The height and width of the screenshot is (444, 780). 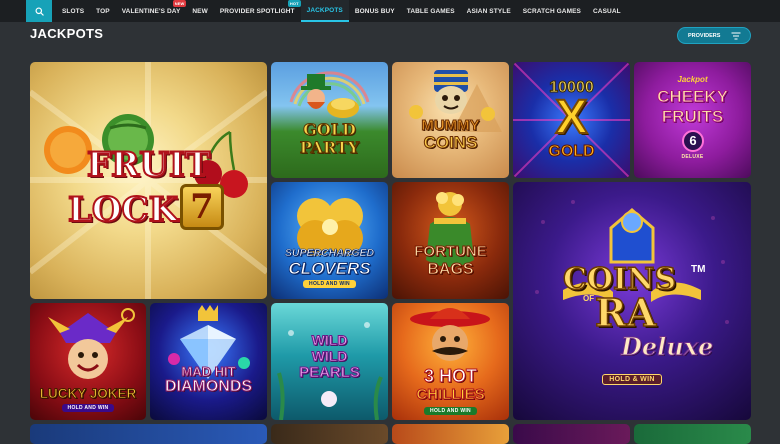 What do you see at coordinates (329, 240) in the screenshot?
I see `game-tile-supercharged-clovers: SUPERCHARGED CLOVERS HOLD AND WIN` at bounding box center [329, 240].